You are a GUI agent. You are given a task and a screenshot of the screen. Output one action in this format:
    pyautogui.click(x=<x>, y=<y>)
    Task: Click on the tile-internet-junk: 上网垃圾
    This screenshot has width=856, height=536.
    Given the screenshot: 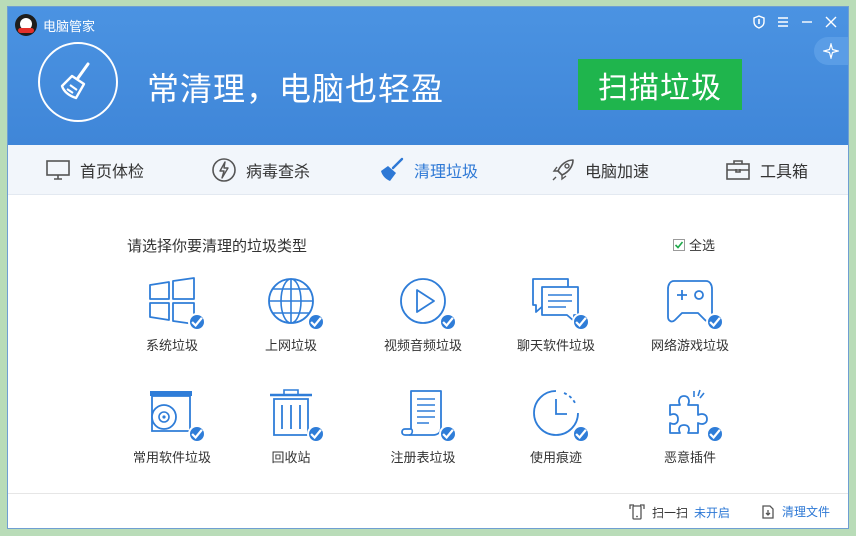 What is the action you would take?
    pyautogui.click(x=291, y=320)
    